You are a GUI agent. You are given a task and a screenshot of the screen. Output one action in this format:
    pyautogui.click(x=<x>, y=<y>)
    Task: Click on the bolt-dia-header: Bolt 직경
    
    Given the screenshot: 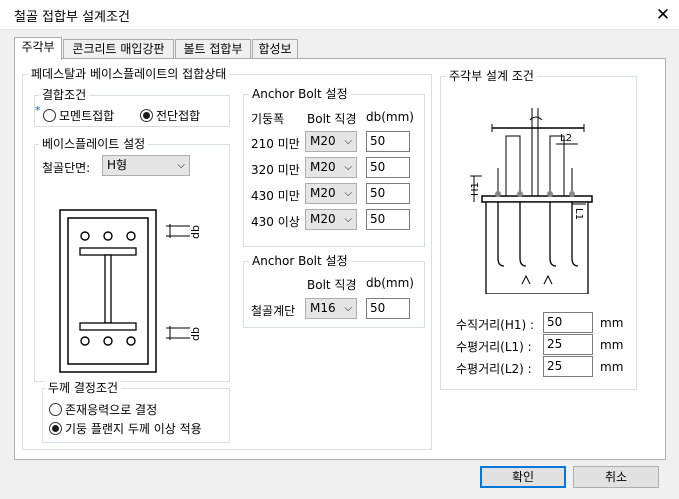 What is the action you would take?
    pyautogui.click(x=332, y=119)
    